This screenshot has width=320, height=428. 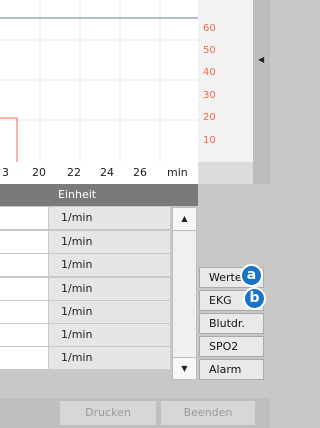 What do you see at coordinates (209, 140) in the screenshot?
I see `scale-label-10: 10` at bounding box center [209, 140].